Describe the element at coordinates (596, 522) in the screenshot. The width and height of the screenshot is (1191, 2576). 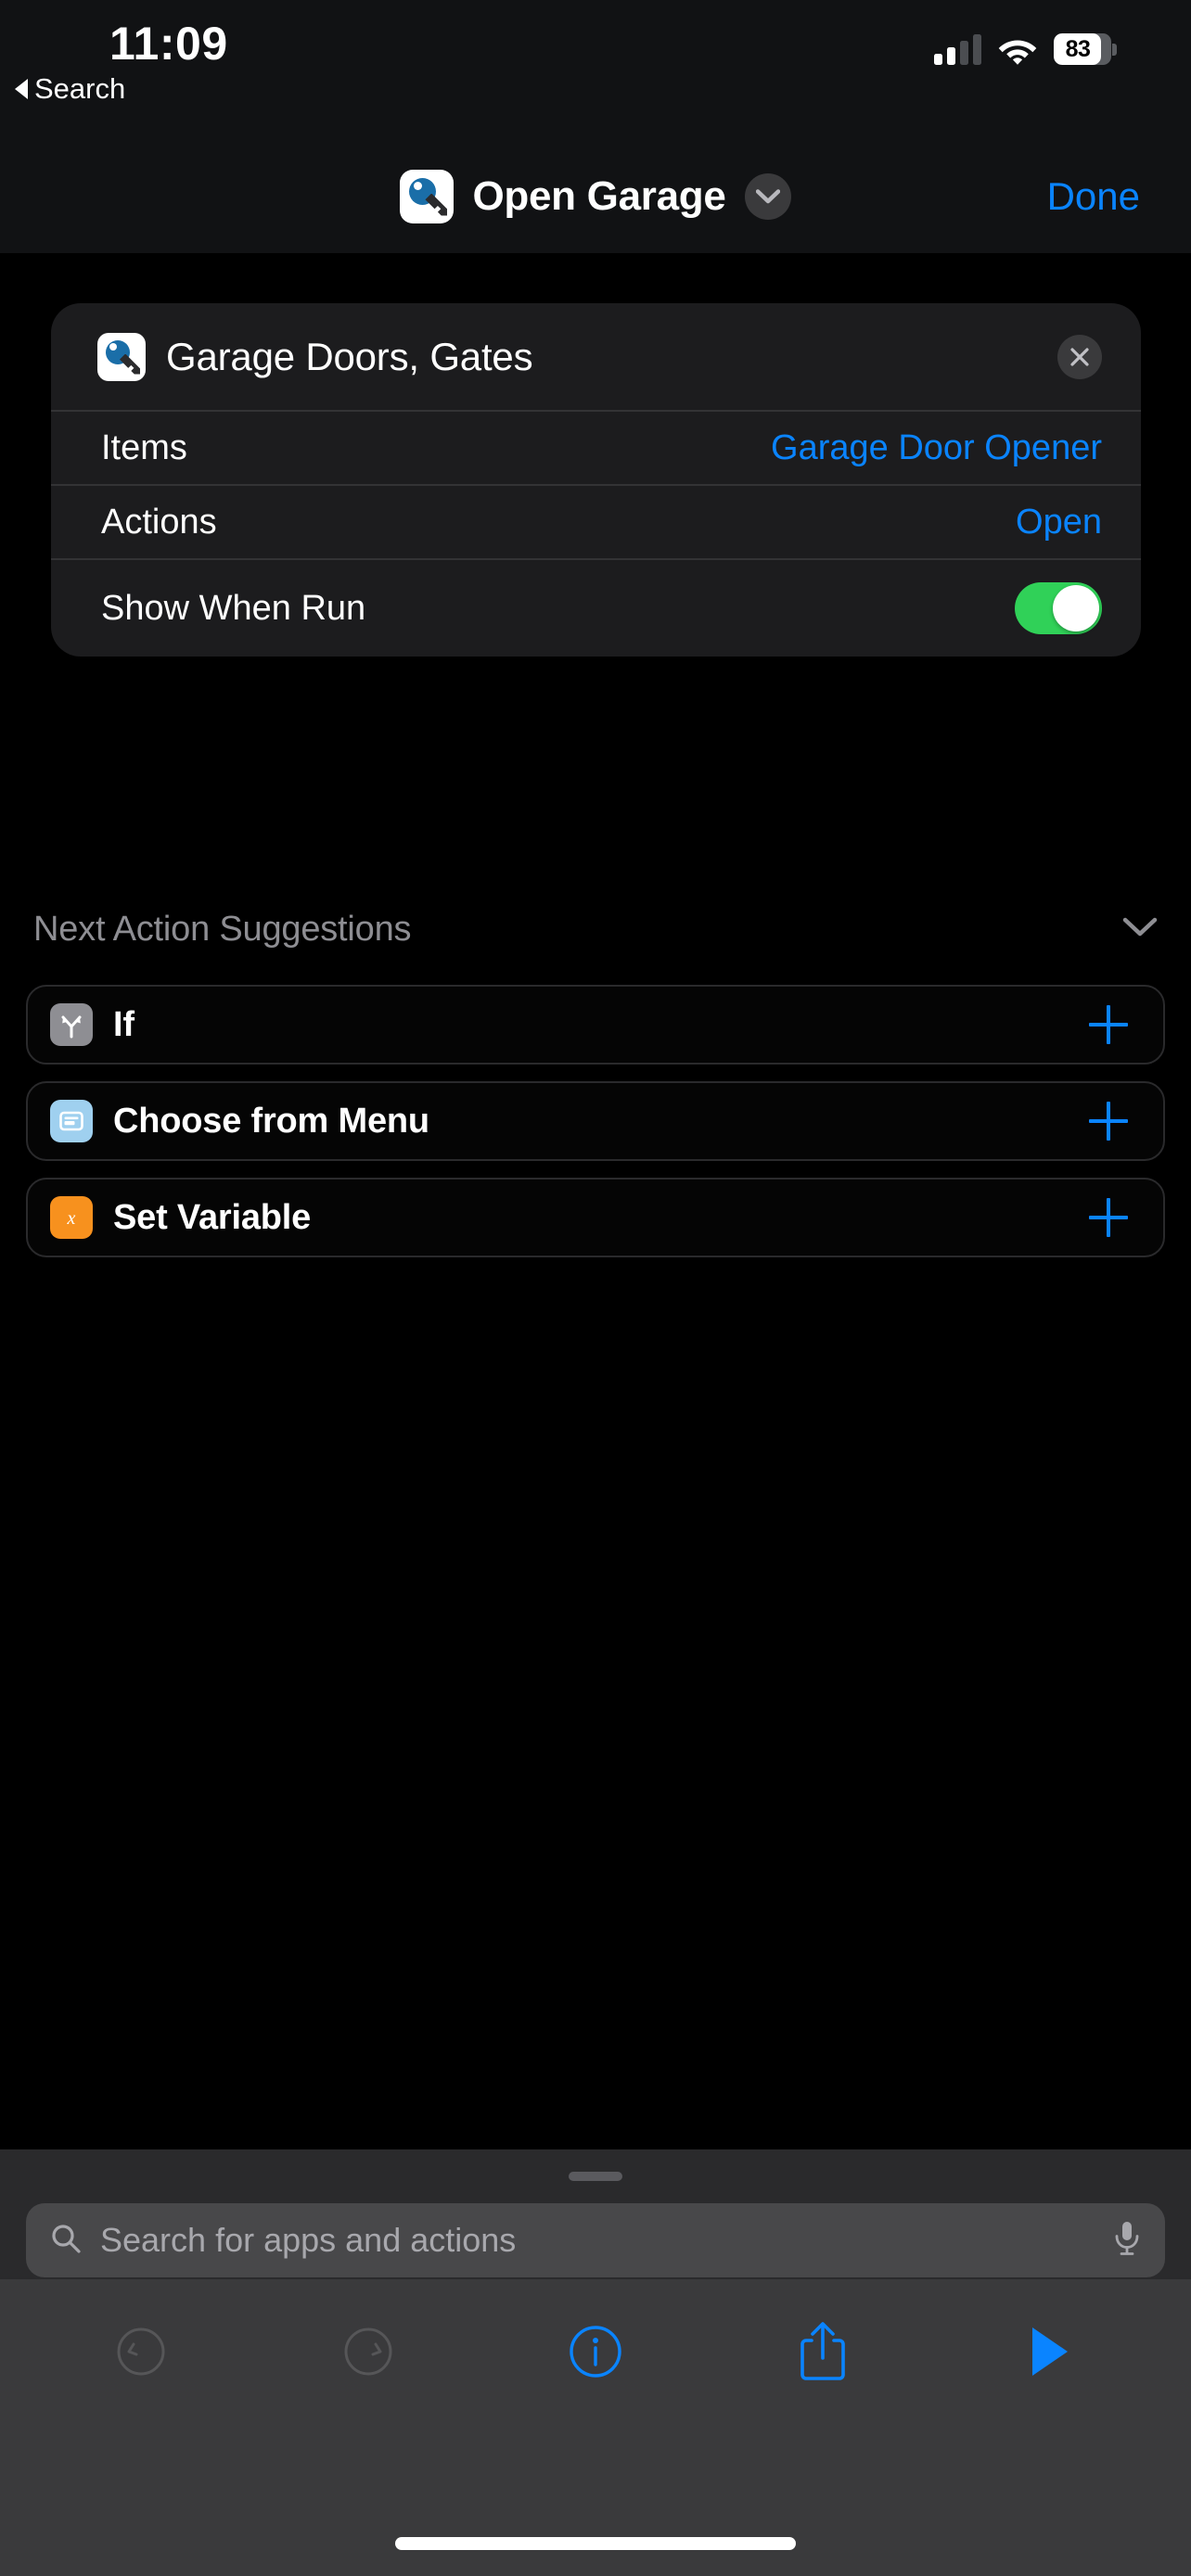
I see `parameter-row-actions: Actions Open` at that location.